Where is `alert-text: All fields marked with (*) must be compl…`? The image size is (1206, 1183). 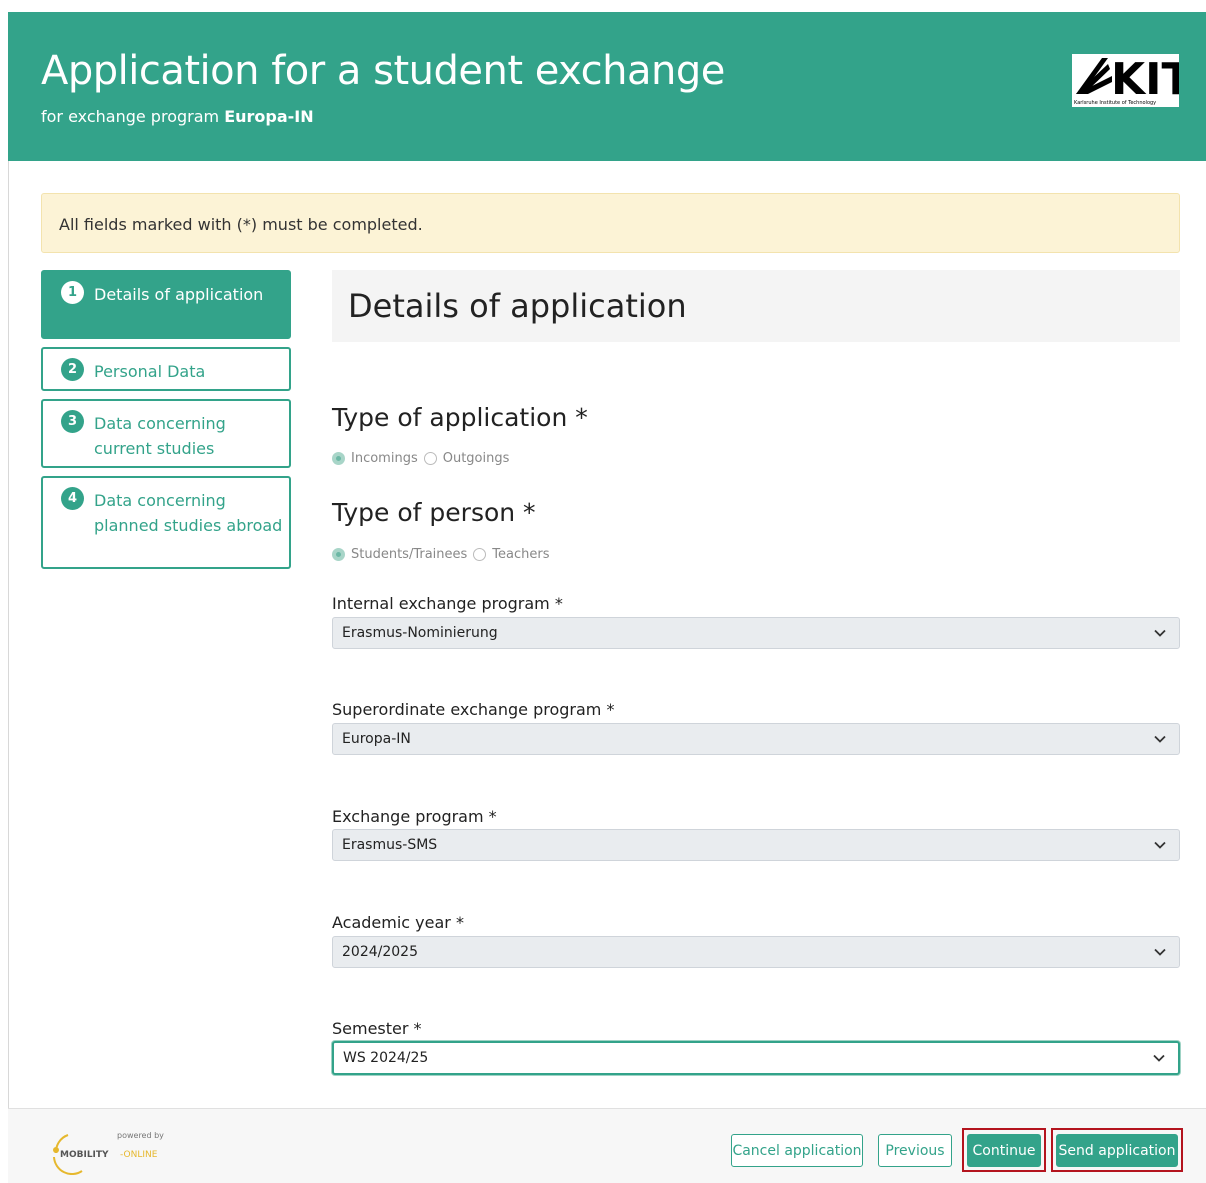 alert-text: All fields marked with (*) must be compl… is located at coordinates (241, 224).